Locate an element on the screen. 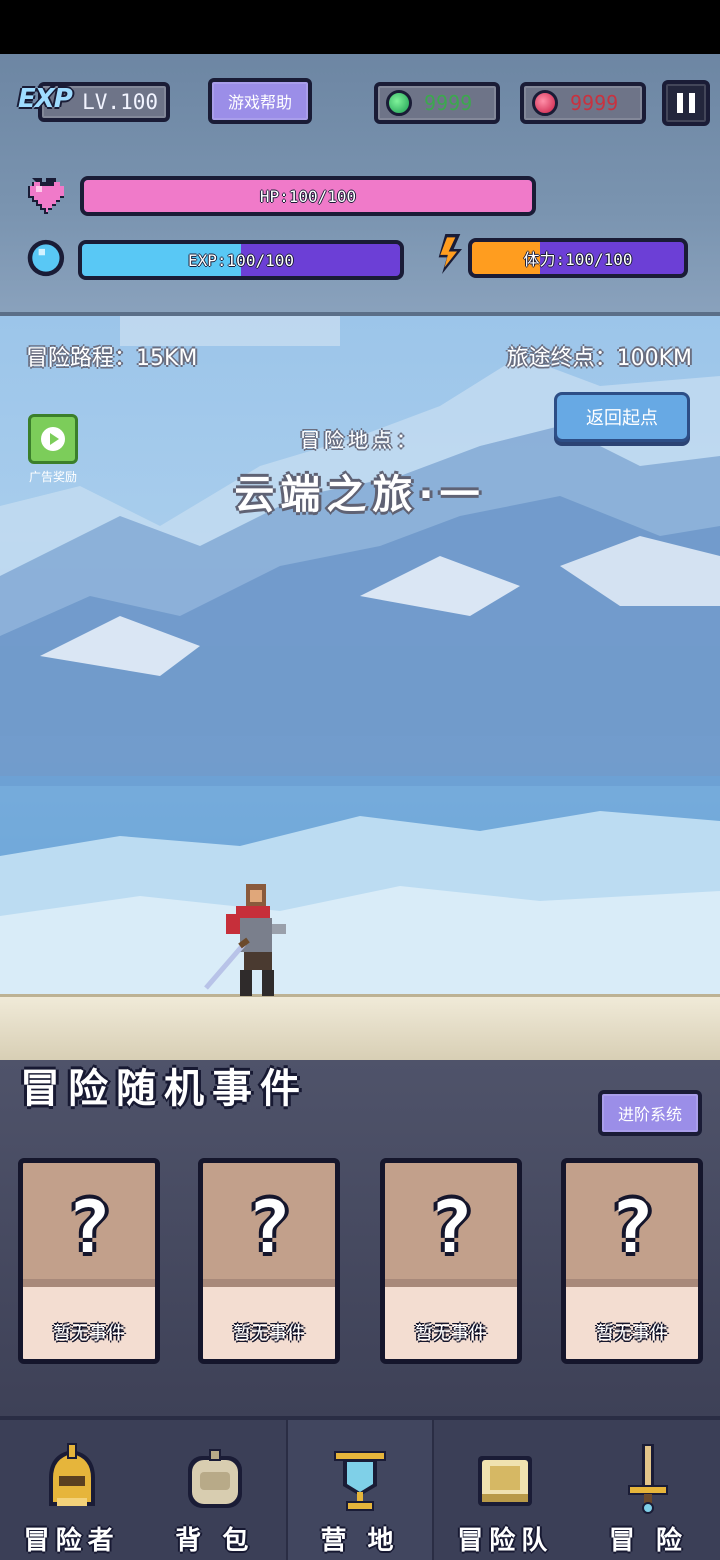 This screenshot has width=720, height=1560. level-text: LV.100 is located at coordinates (120, 102).